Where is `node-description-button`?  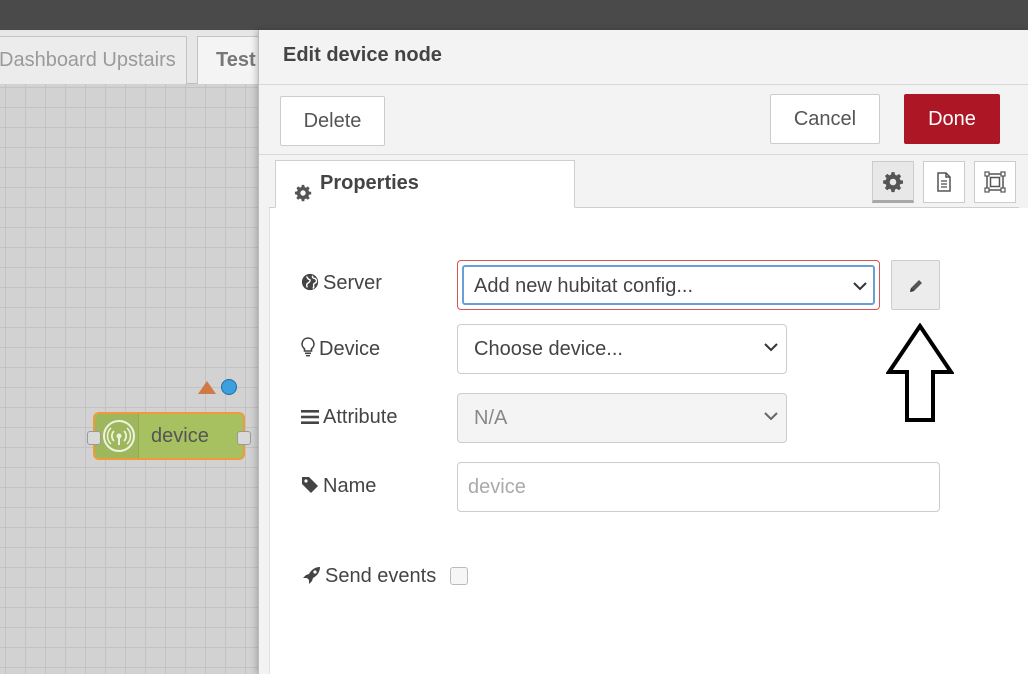
node-description-button is located at coordinates (944, 182).